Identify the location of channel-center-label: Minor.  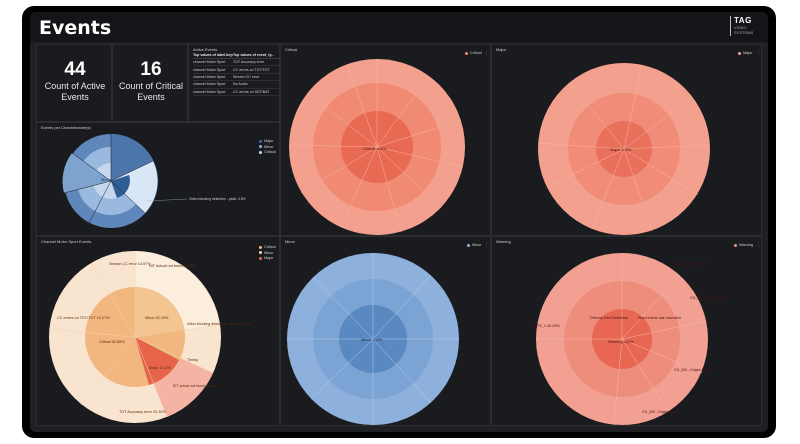
(106, 179).